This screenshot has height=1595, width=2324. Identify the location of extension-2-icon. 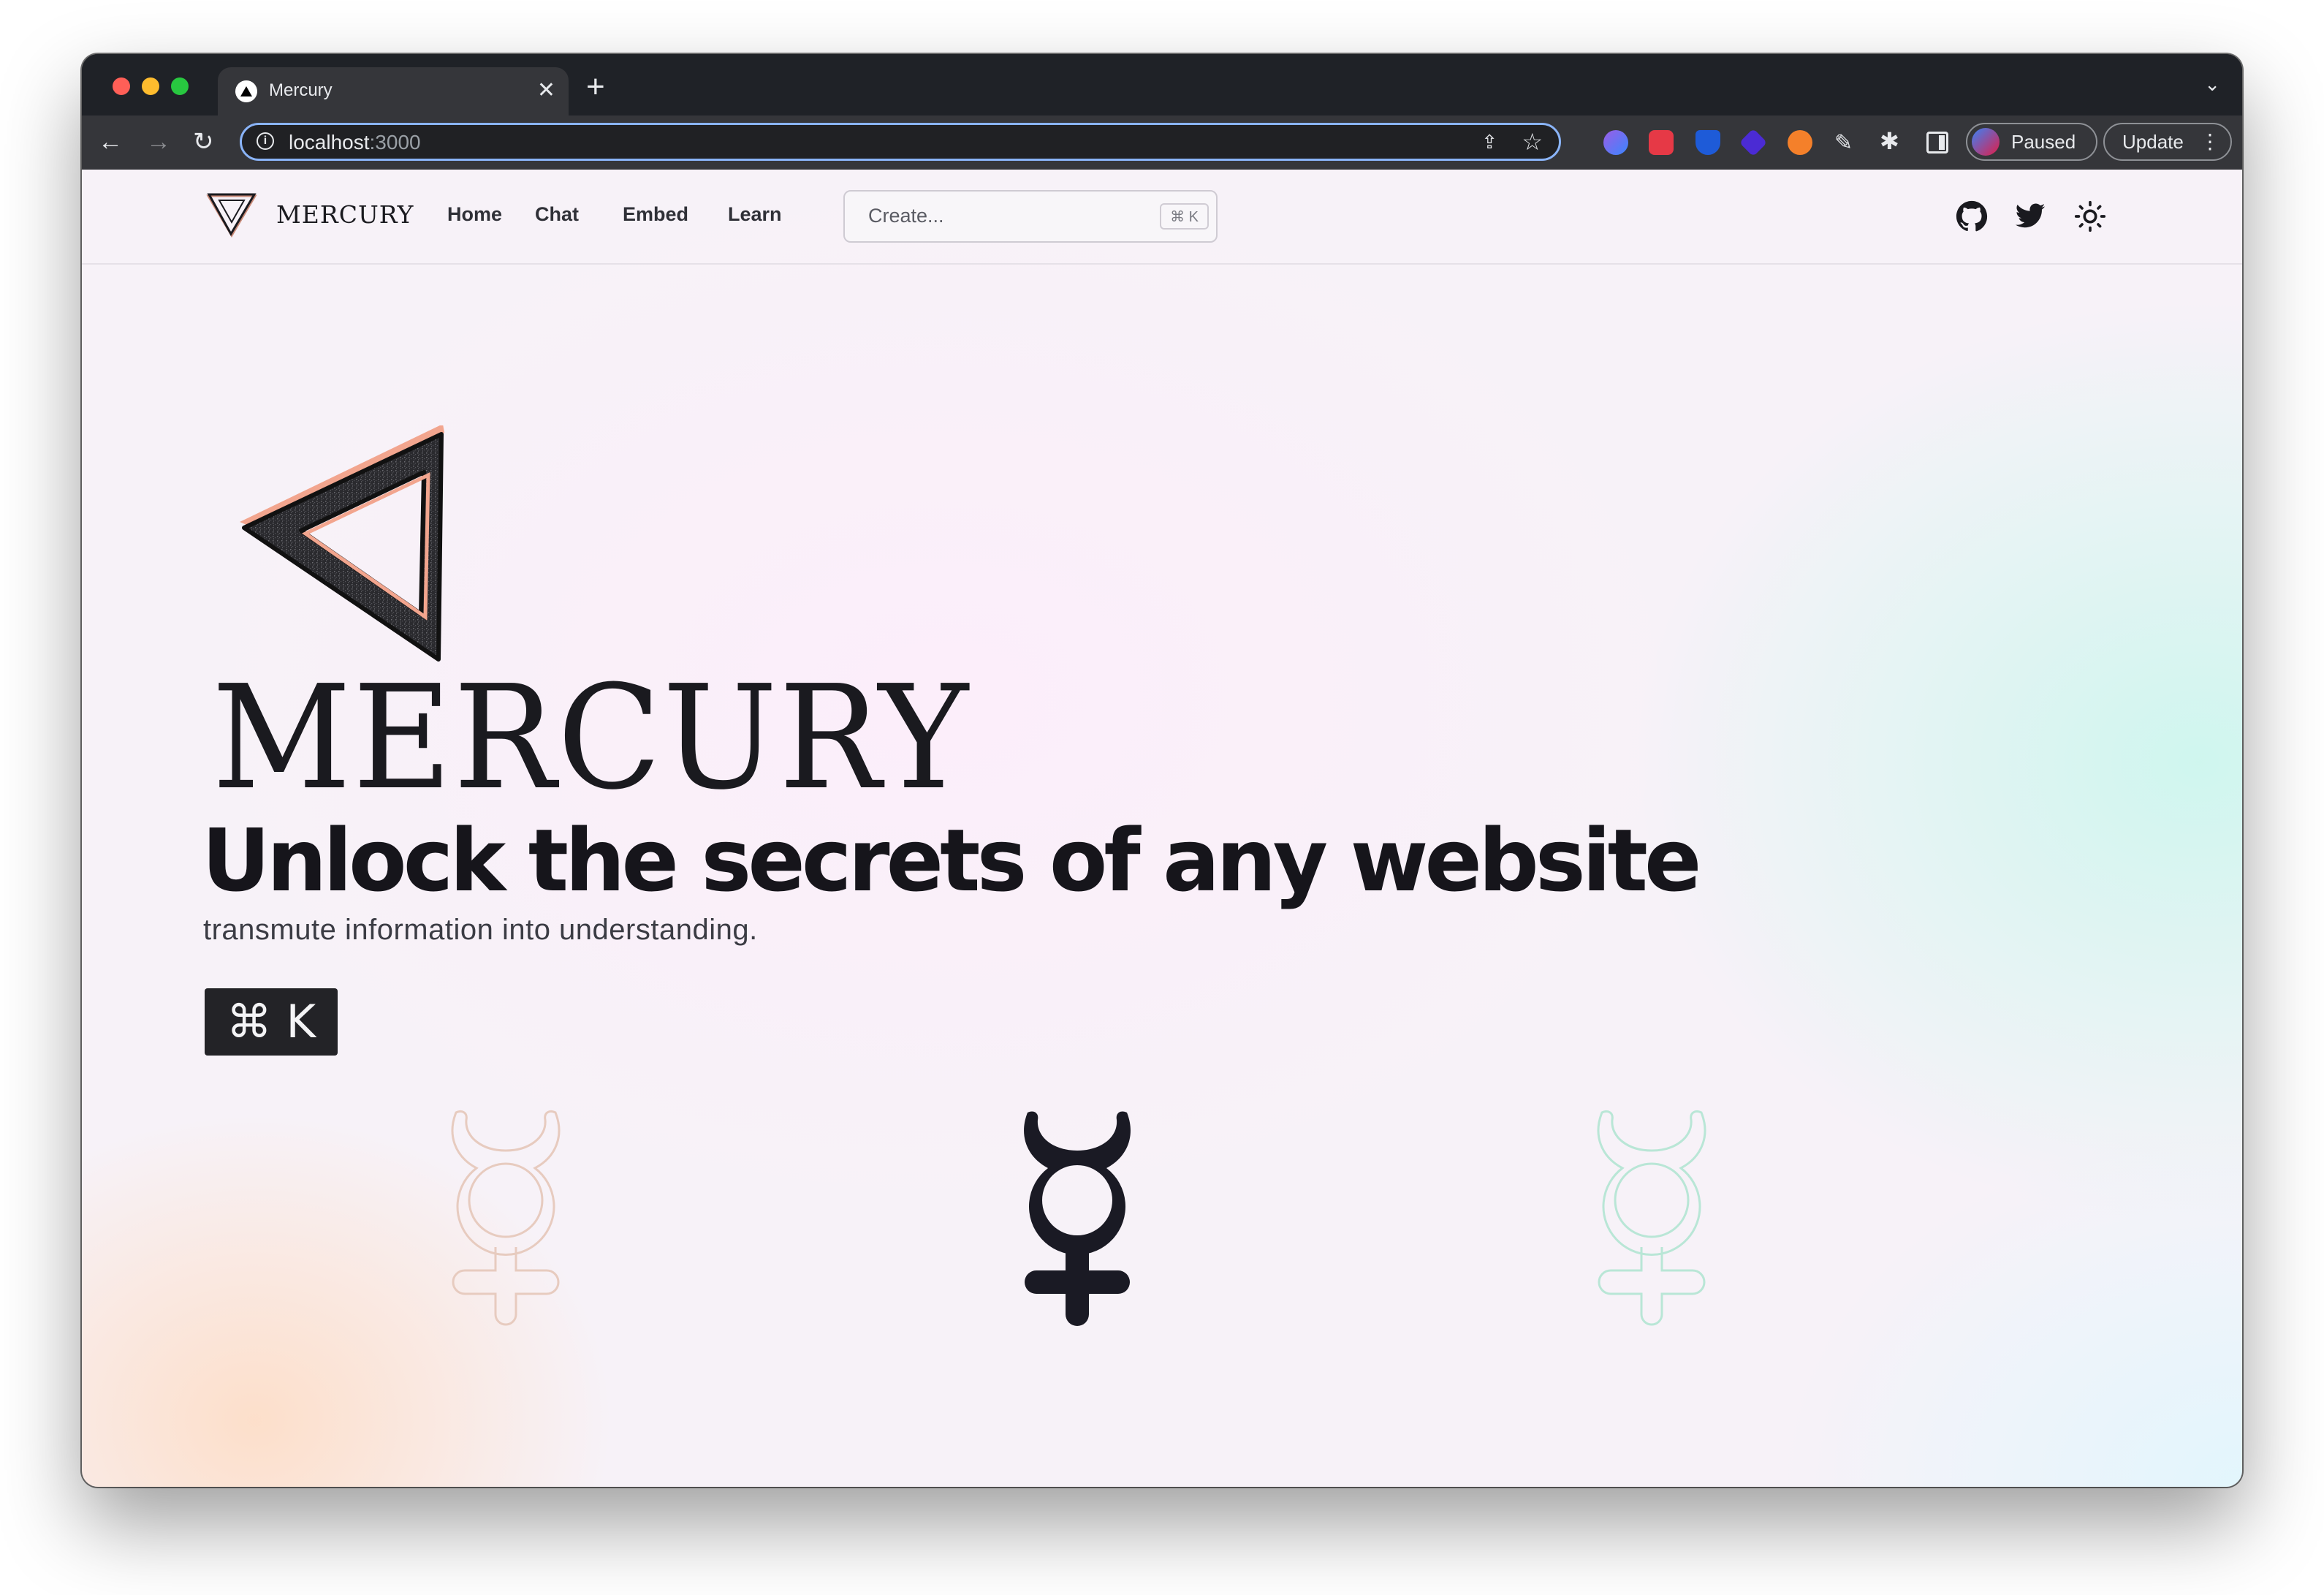
(1661, 142).